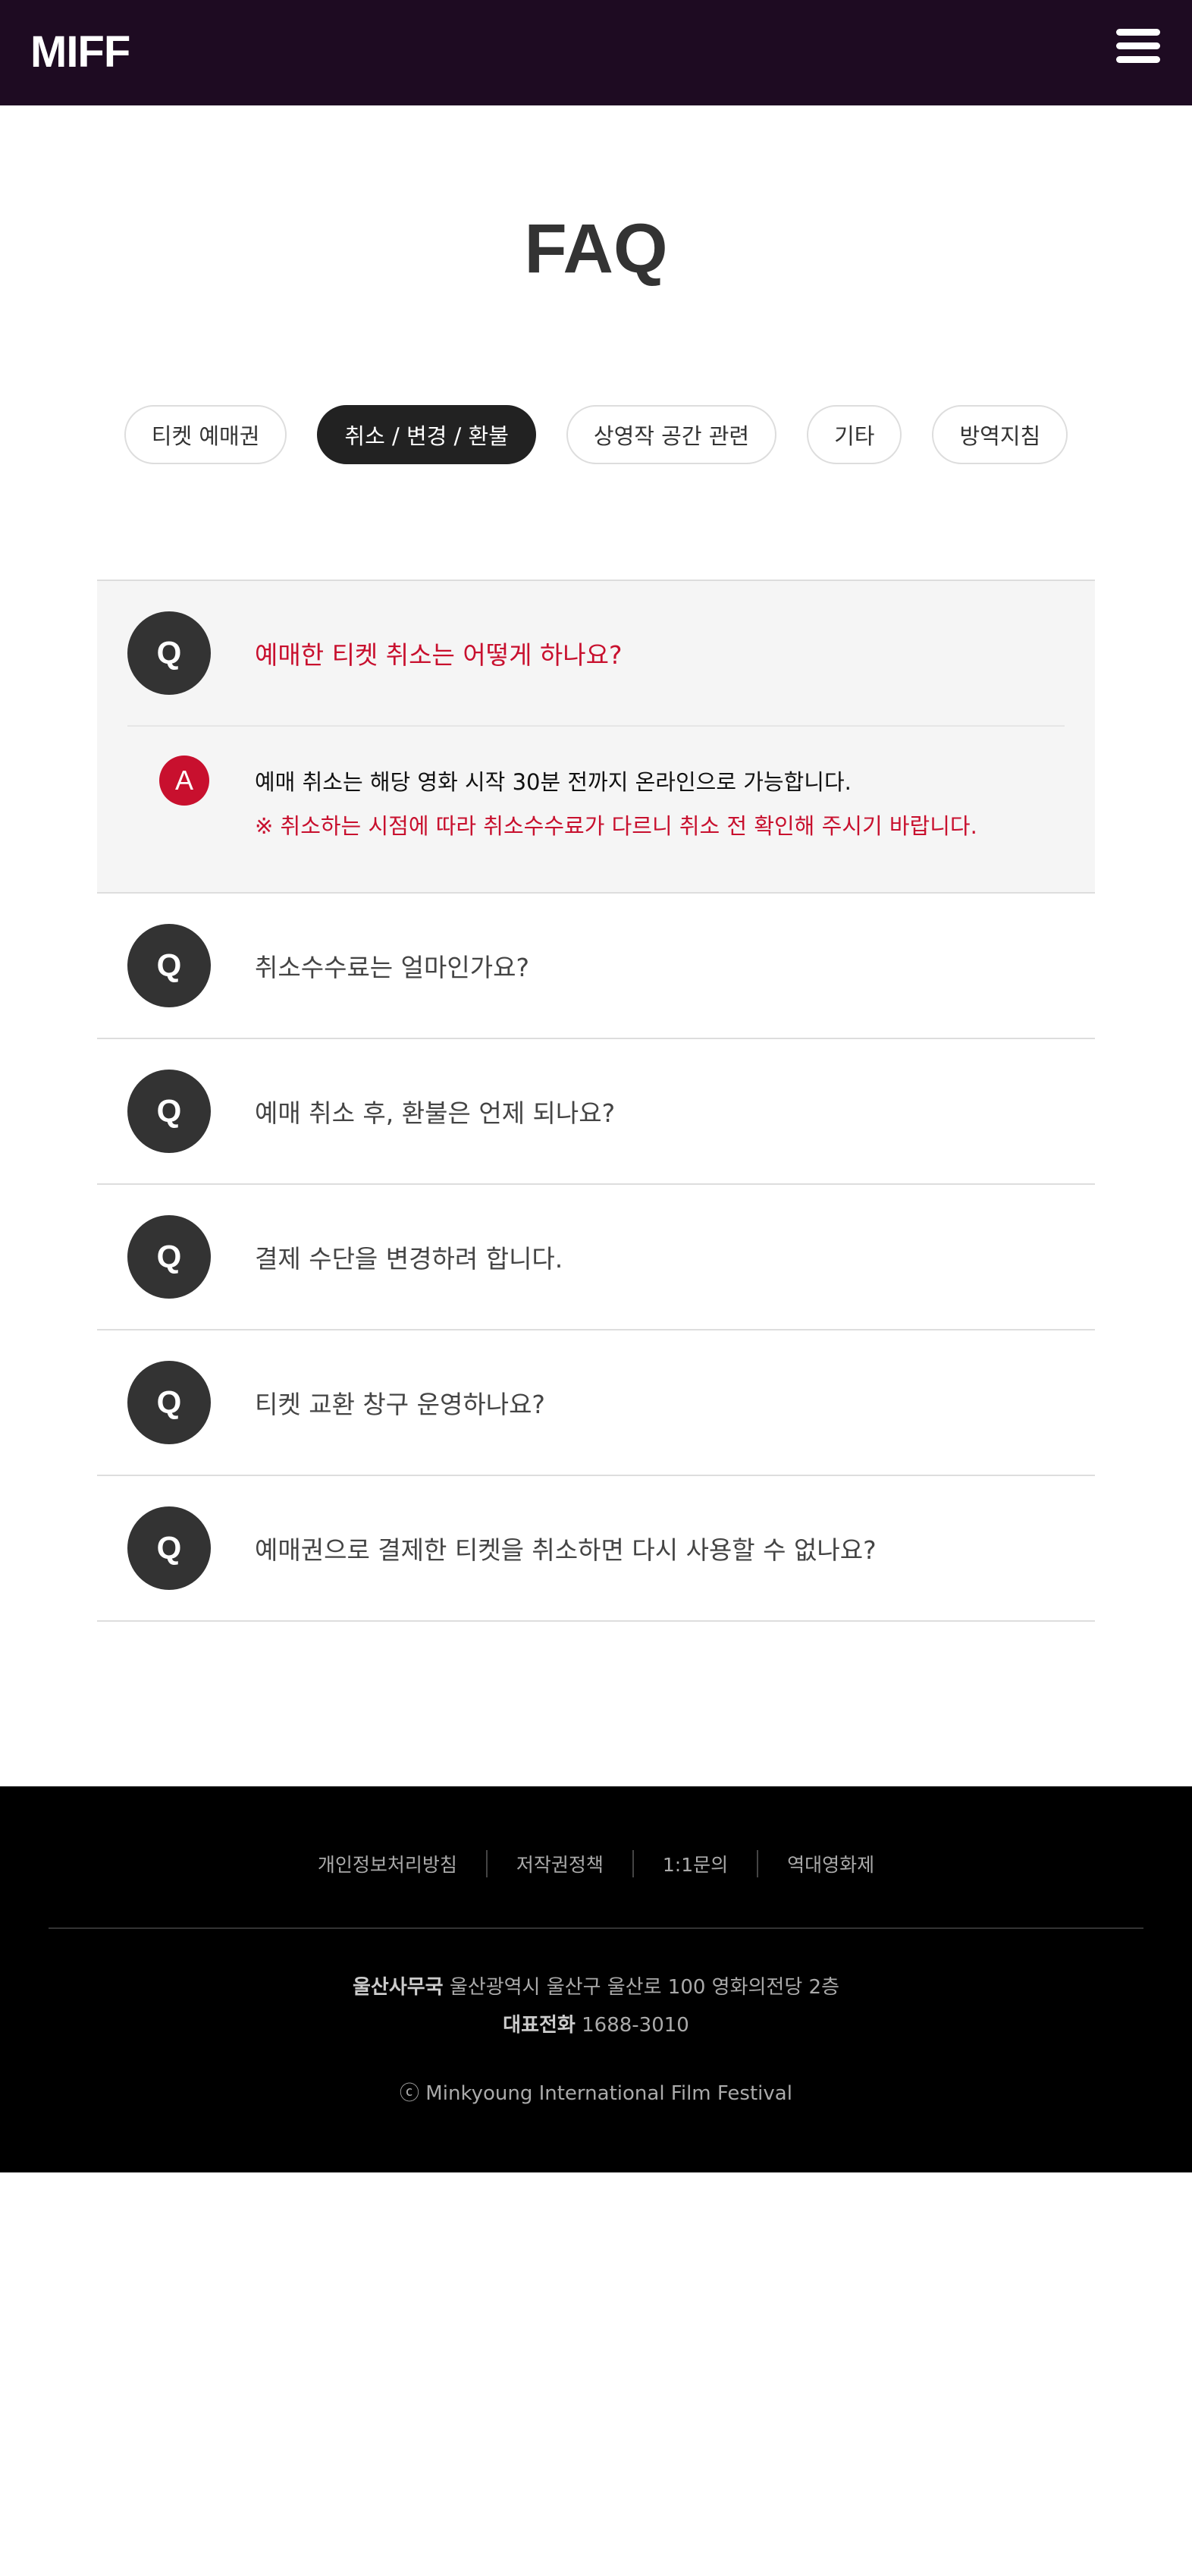 This screenshot has width=1192, height=2576. Describe the element at coordinates (644, 1987) in the screenshot. I see `office-address: 울산광역시 울산구 울산로 100 영화의전당 2층` at that location.